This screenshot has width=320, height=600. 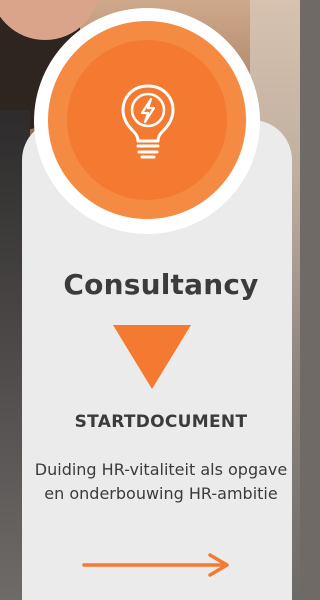 What do you see at coordinates (161, 422) in the screenshot?
I see `card-subtitle: STARTDOCUMENT` at bounding box center [161, 422].